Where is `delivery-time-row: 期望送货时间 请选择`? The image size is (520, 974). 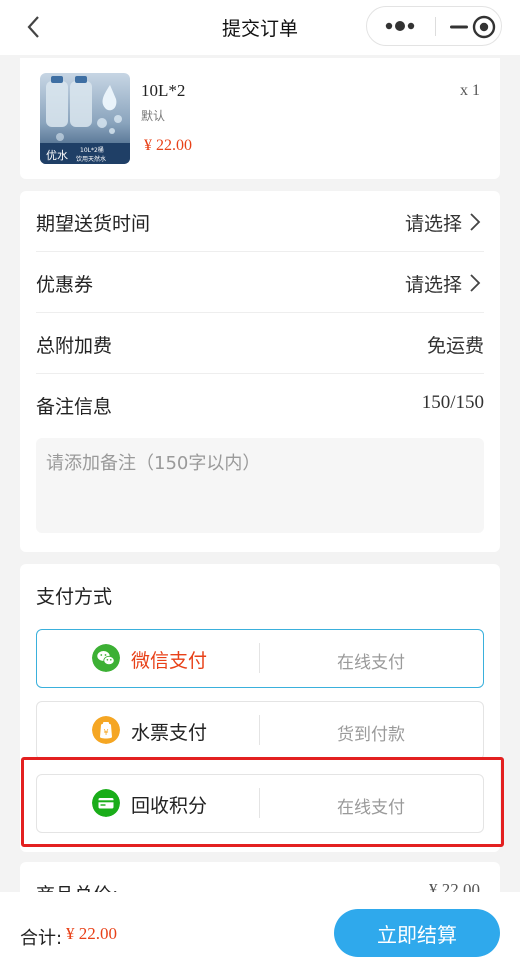 delivery-time-row: 期望送货时间 请选择 is located at coordinates (260, 221).